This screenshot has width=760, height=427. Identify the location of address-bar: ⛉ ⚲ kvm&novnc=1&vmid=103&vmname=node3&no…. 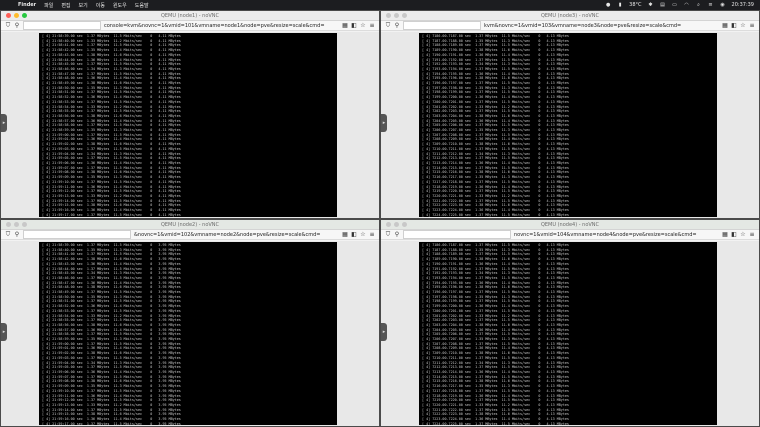
(570, 26).